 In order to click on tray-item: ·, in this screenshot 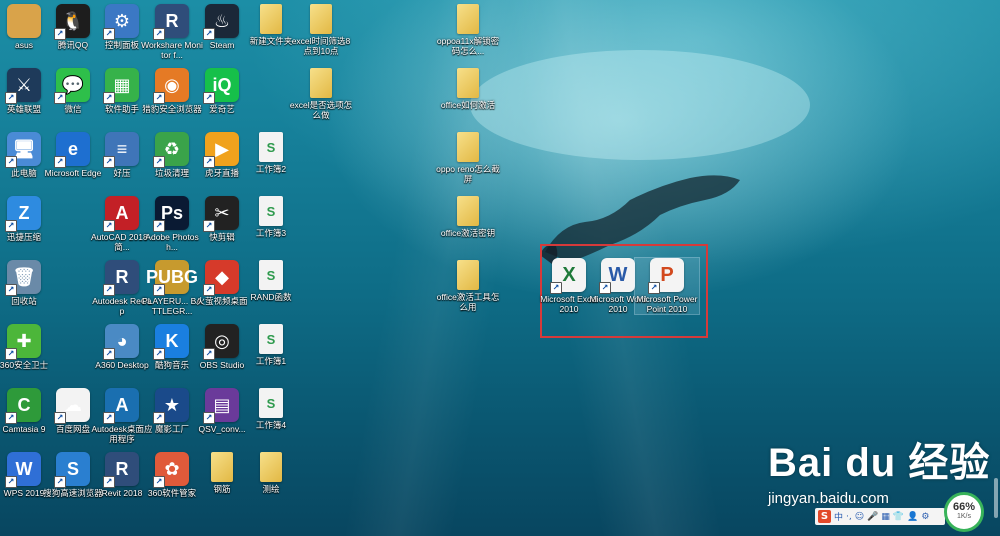, I will do `click(849, 517)`.